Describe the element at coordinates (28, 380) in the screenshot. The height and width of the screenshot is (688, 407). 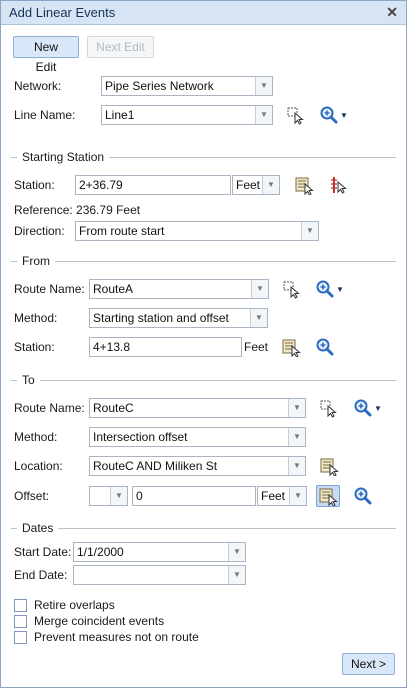
I see `to-header: To` at that location.